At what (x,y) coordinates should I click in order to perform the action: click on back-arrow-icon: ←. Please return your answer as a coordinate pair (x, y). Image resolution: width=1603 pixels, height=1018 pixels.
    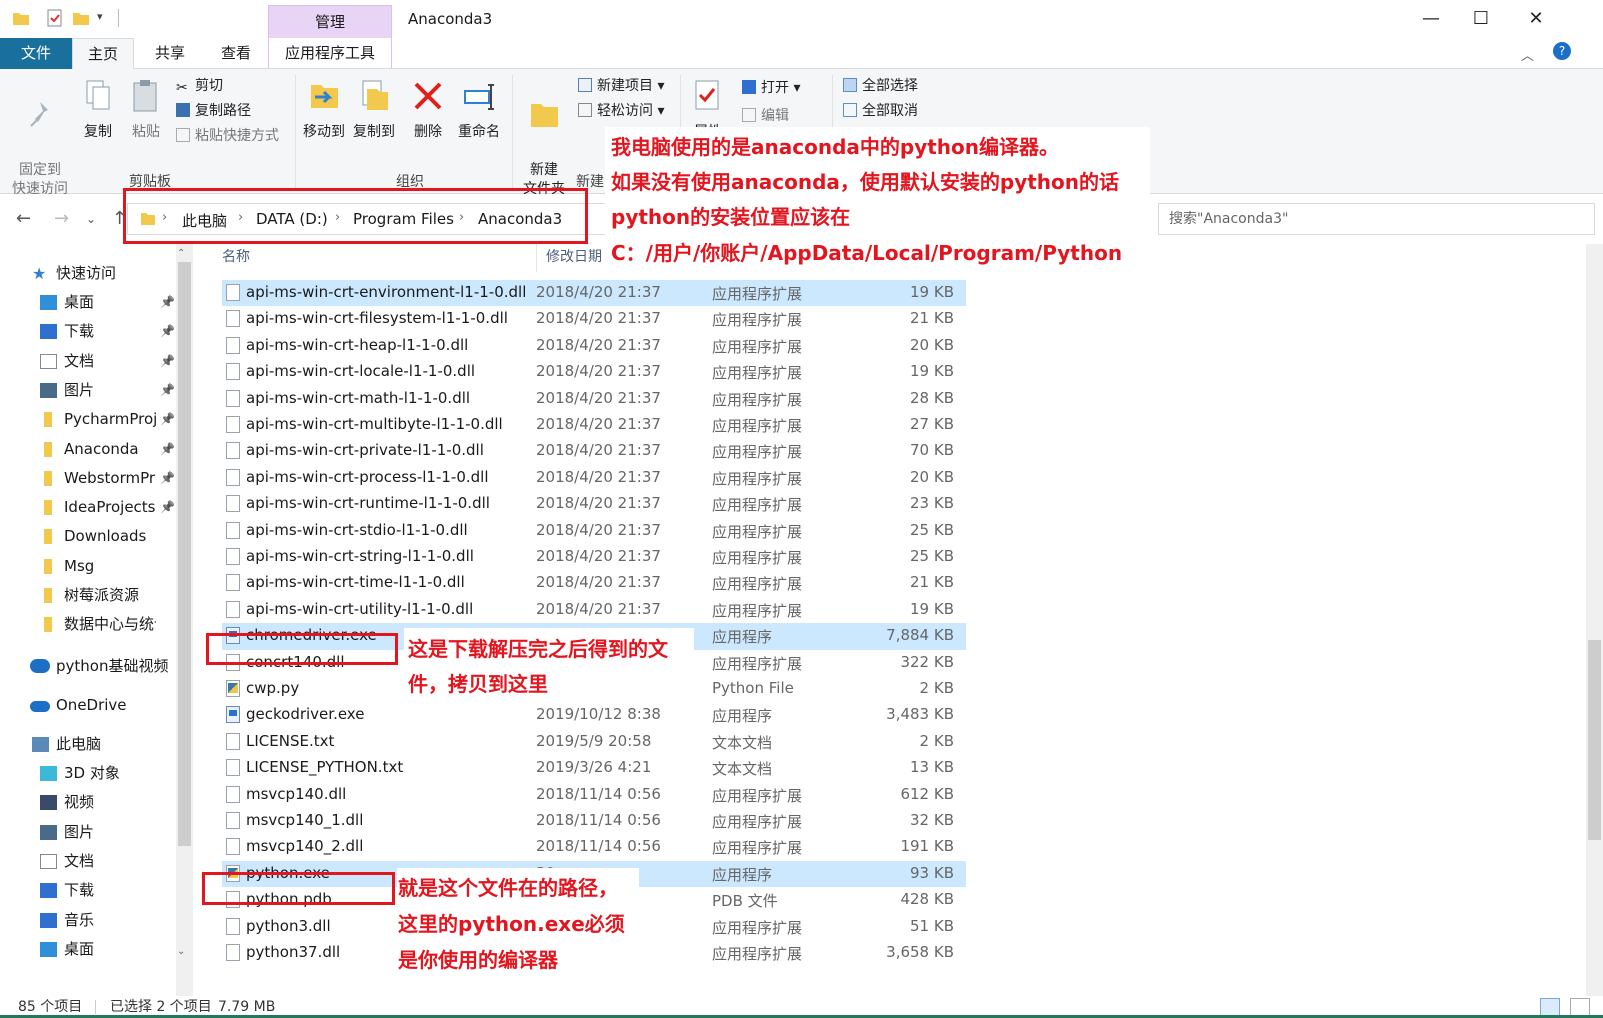
    Looking at the image, I should click on (23, 218).